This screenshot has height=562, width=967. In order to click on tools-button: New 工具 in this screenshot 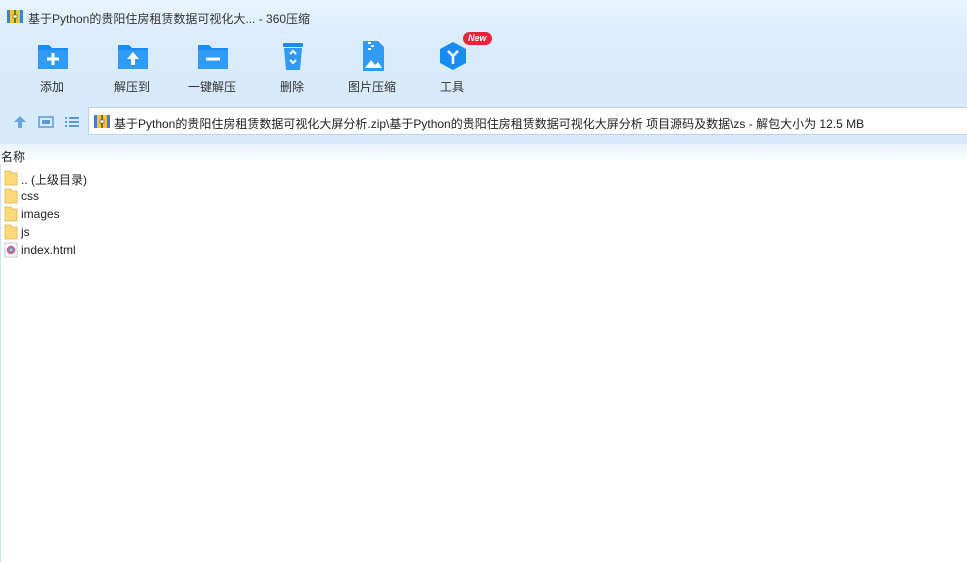, I will do `click(452, 66)`.